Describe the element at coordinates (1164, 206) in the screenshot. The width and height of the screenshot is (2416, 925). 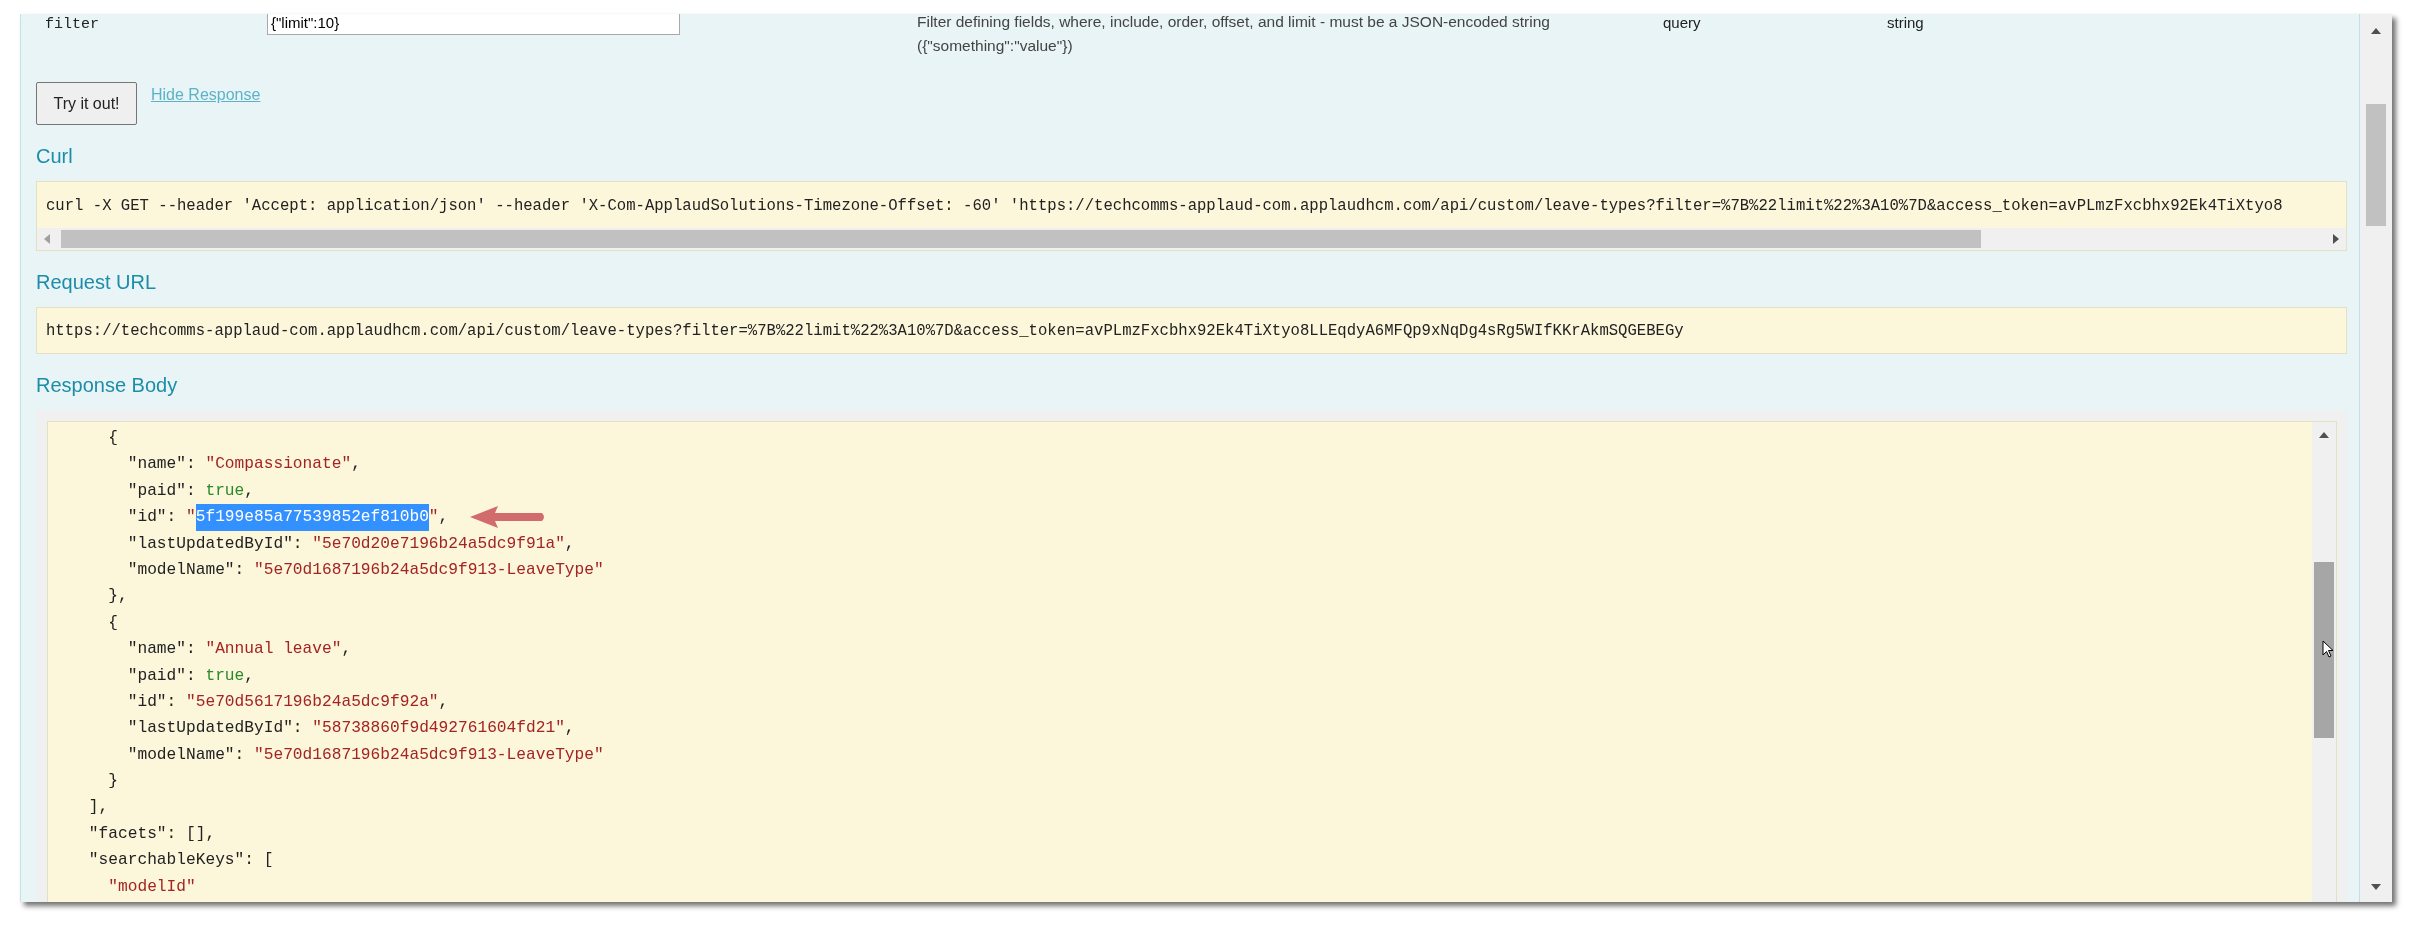
I see `curl-command: curl -X GET --header 'Accept: application/json' --header 'X-Com-ApplaudSolutions-Timezone-Offset: -60' 'https://techcomms-applaud-com.applaudhcm.com/api/custom/leave-types?filter=%7B%22limit%22%3A10%7D&access_token=avPLmzFxcbhx92Ek4TiXtyo8` at that location.